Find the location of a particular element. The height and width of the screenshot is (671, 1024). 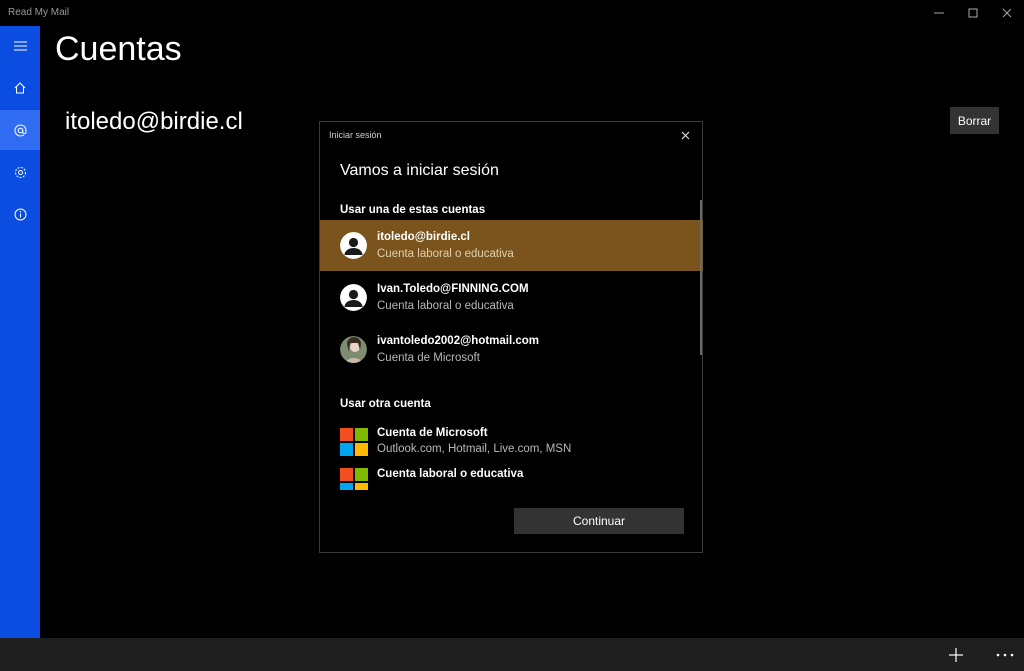

sidebar-menu-button is located at coordinates (20, 46).